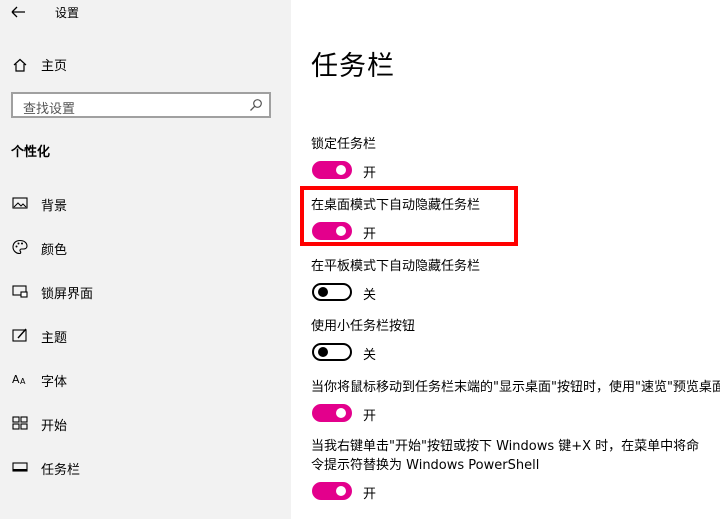  I want to click on highlight-box, so click(409, 216).